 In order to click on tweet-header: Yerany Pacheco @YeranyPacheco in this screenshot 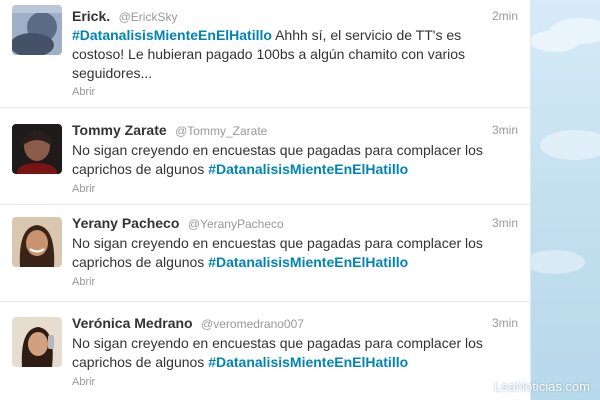, I will do `click(295, 224)`.